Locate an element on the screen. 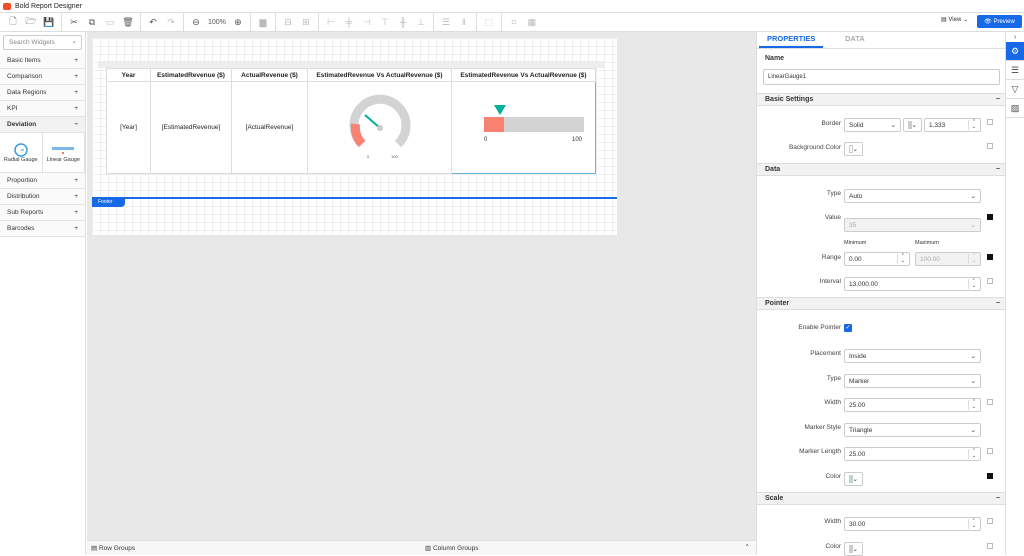  align-left-icon: ⊢ is located at coordinates (331, 22).